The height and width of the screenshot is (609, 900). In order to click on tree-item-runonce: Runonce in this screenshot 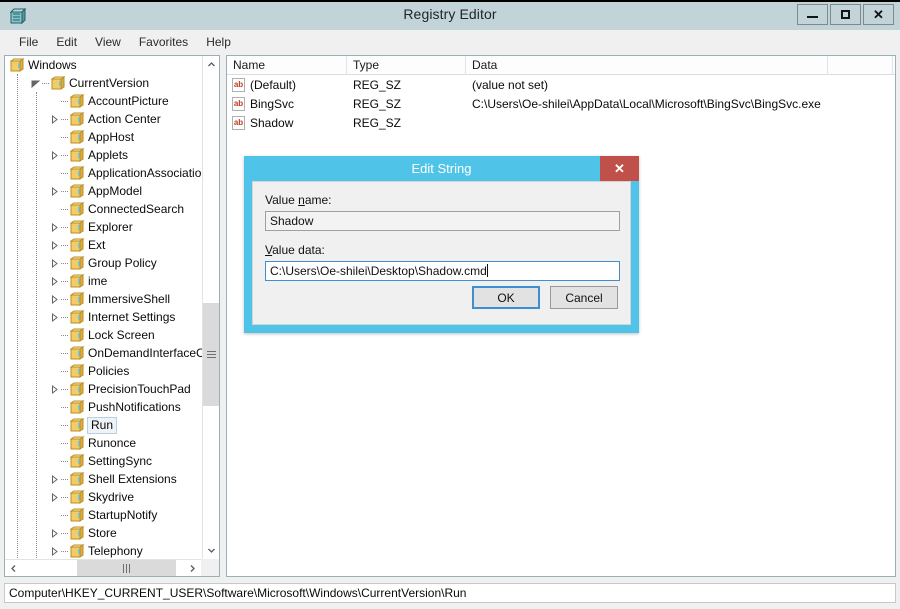, I will do `click(104, 443)`.